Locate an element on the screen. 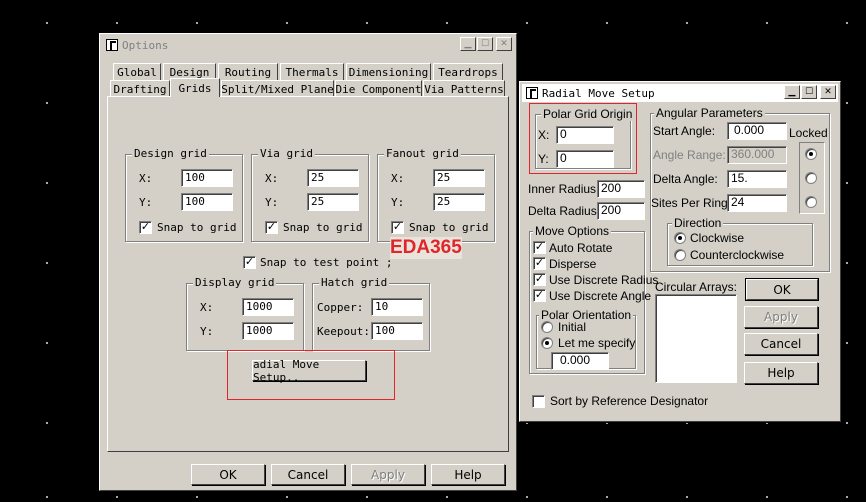  options-title: Options is located at coordinates (145, 45).